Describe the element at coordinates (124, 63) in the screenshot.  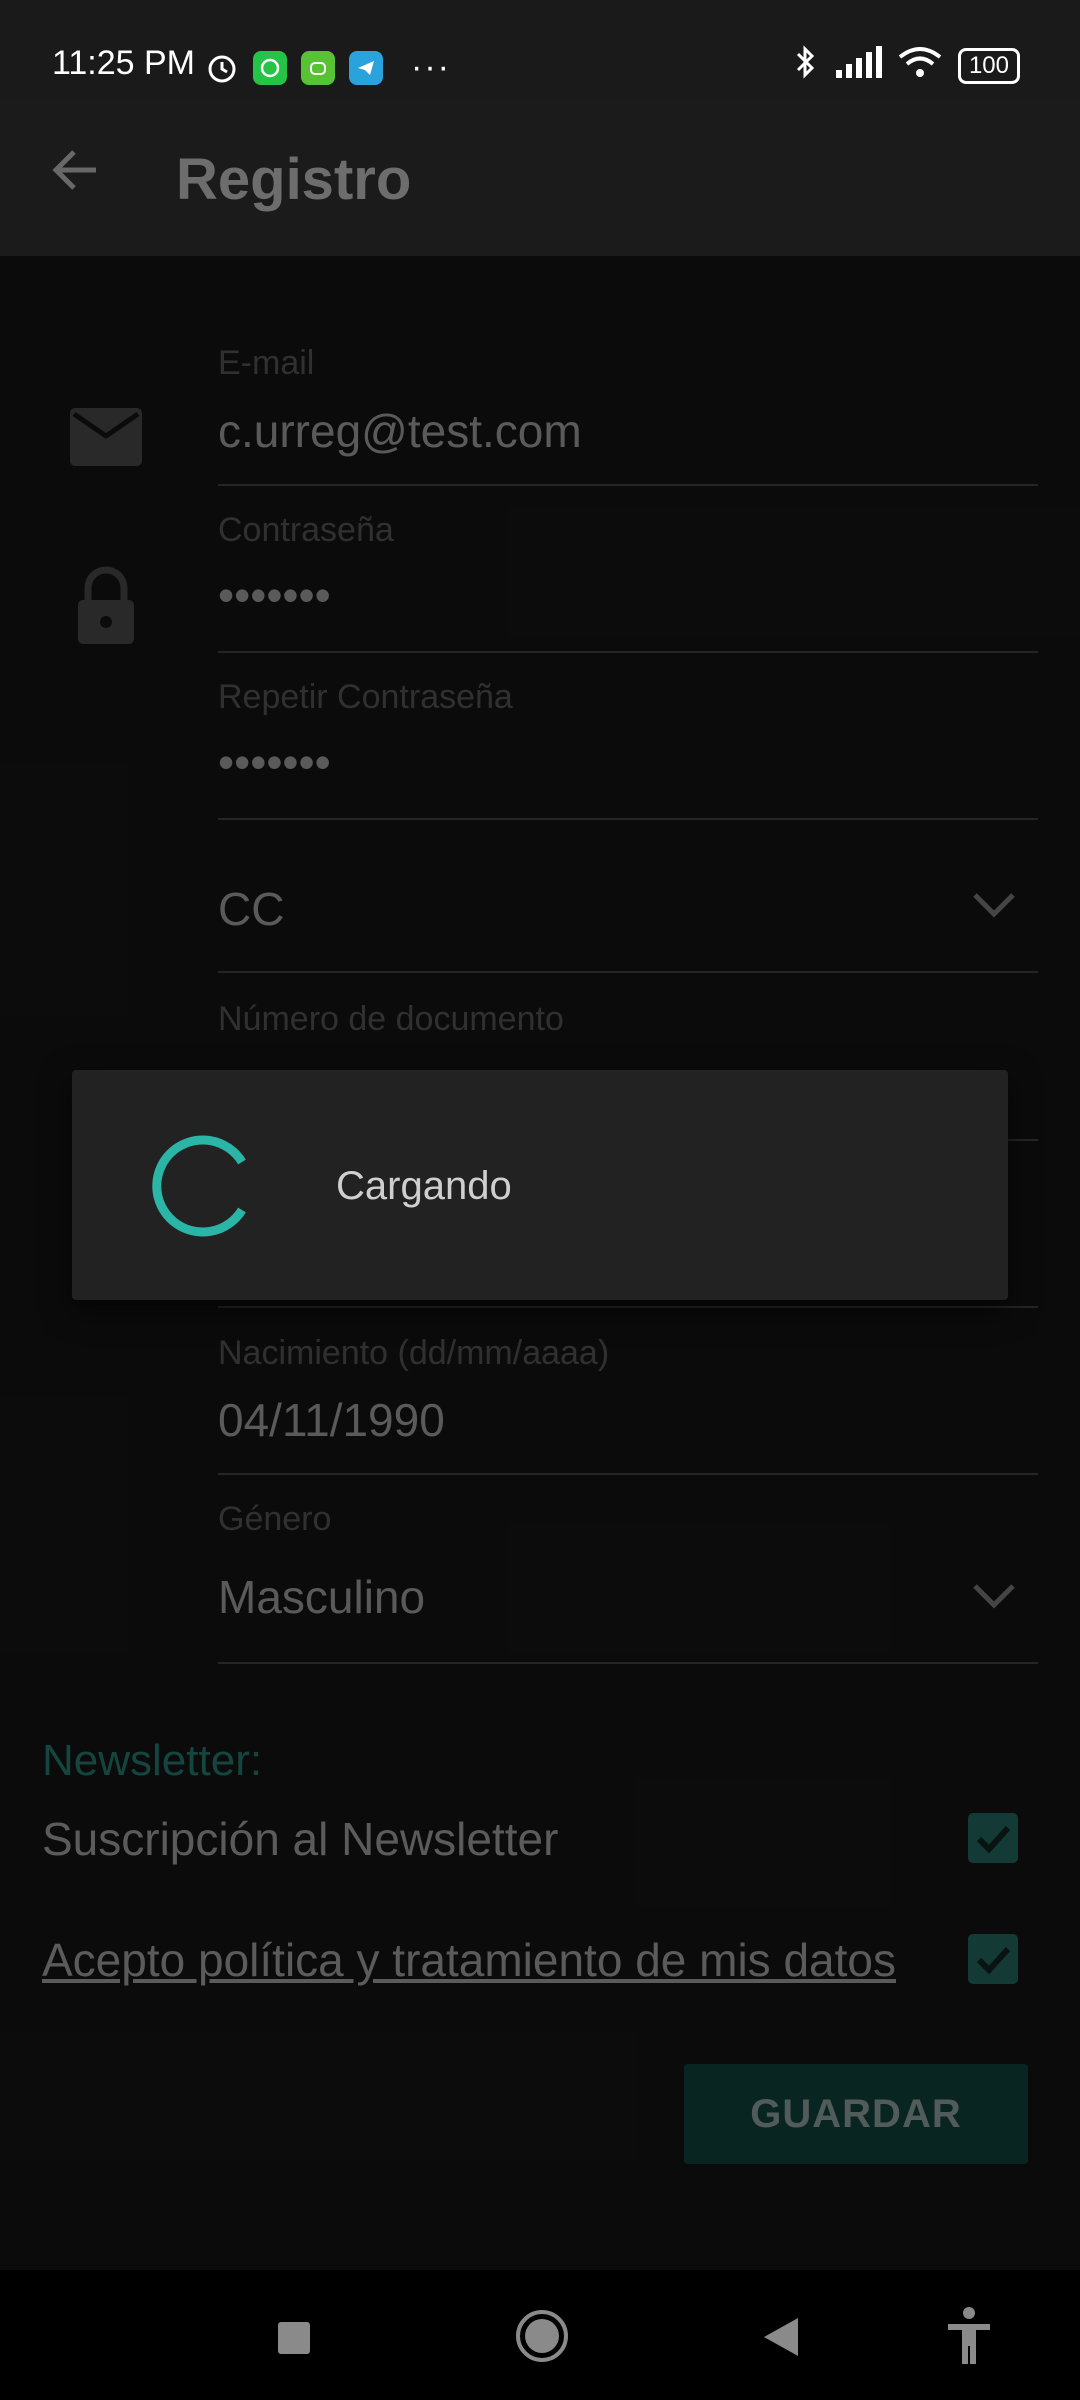
I see `status-time: 11:25 PM` at that location.